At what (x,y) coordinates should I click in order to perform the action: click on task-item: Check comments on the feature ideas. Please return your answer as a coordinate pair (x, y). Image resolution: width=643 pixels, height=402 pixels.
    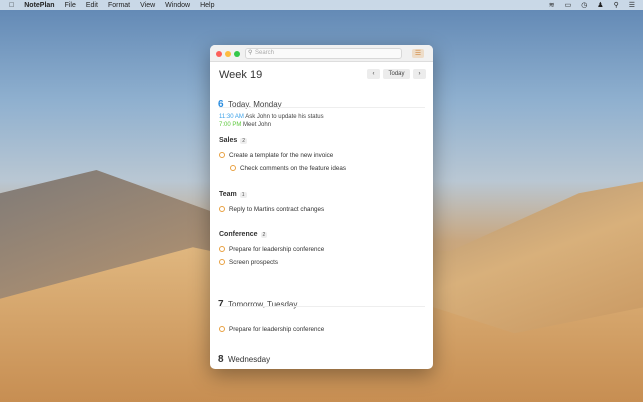
    Looking at the image, I should click on (288, 168).